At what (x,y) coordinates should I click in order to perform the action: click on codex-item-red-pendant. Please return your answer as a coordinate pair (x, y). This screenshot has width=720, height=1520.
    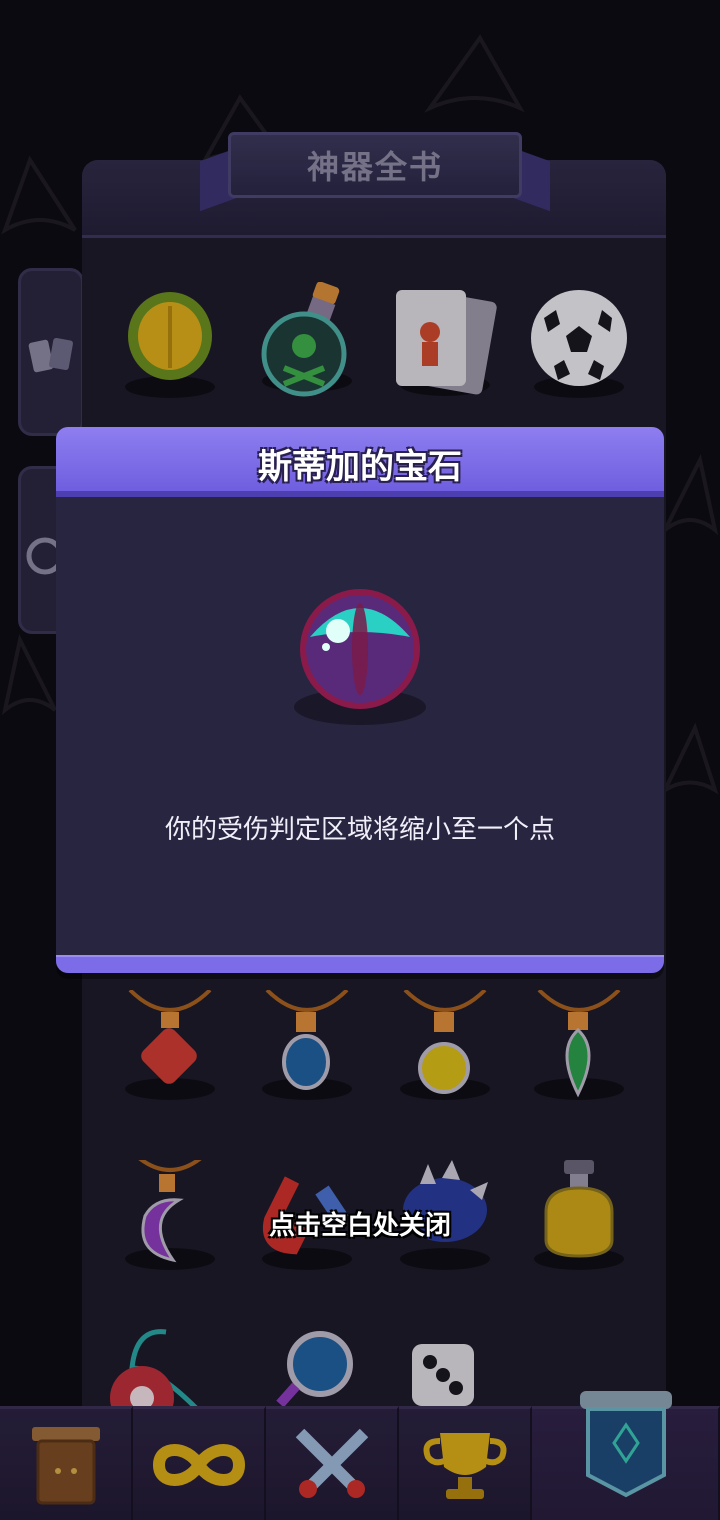
    Looking at the image, I should click on (170, 1045).